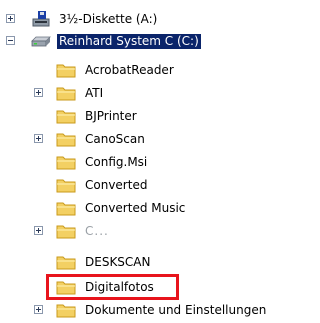  What do you see at coordinates (144, 117) in the screenshot?
I see `tree-item-folder: BJPrinter` at bounding box center [144, 117].